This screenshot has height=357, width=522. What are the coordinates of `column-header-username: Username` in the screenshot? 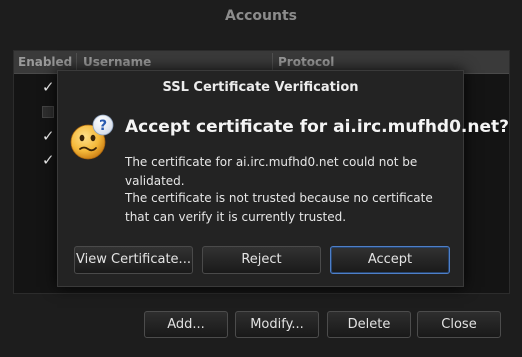 It's located at (117, 62).